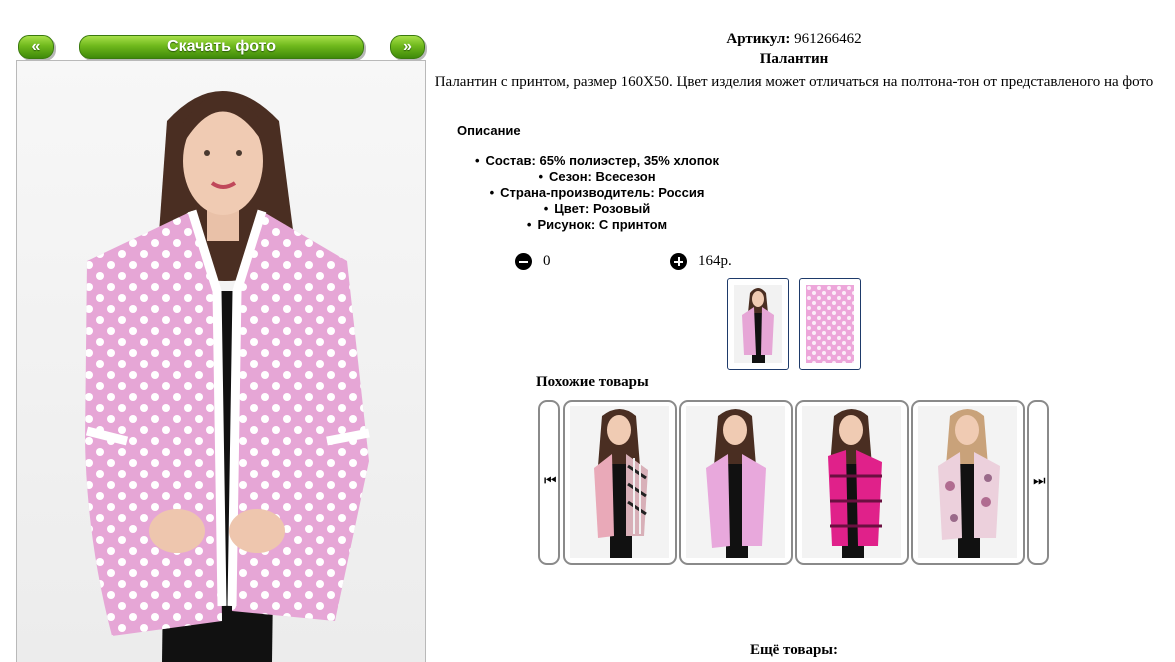 The width and height of the screenshot is (1175, 662). Describe the element at coordinates (715, 261) in the screenshot. I see `price-value: 164р.` at that location.